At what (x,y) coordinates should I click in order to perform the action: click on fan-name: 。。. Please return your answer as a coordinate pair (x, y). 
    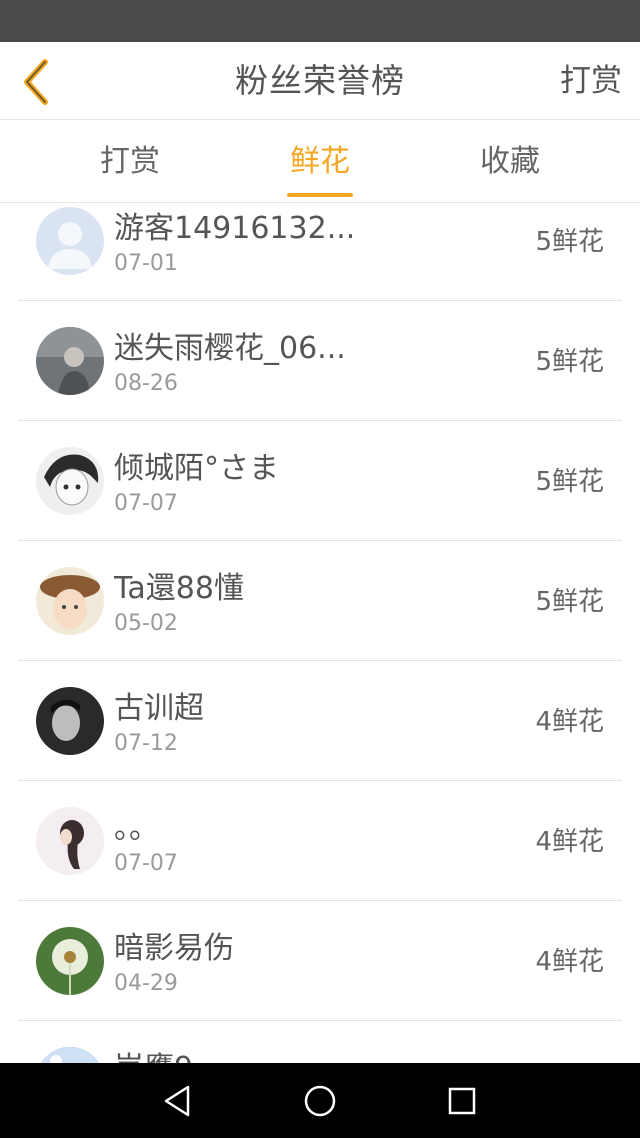
    Looking at the image, I should click on (136, 828).